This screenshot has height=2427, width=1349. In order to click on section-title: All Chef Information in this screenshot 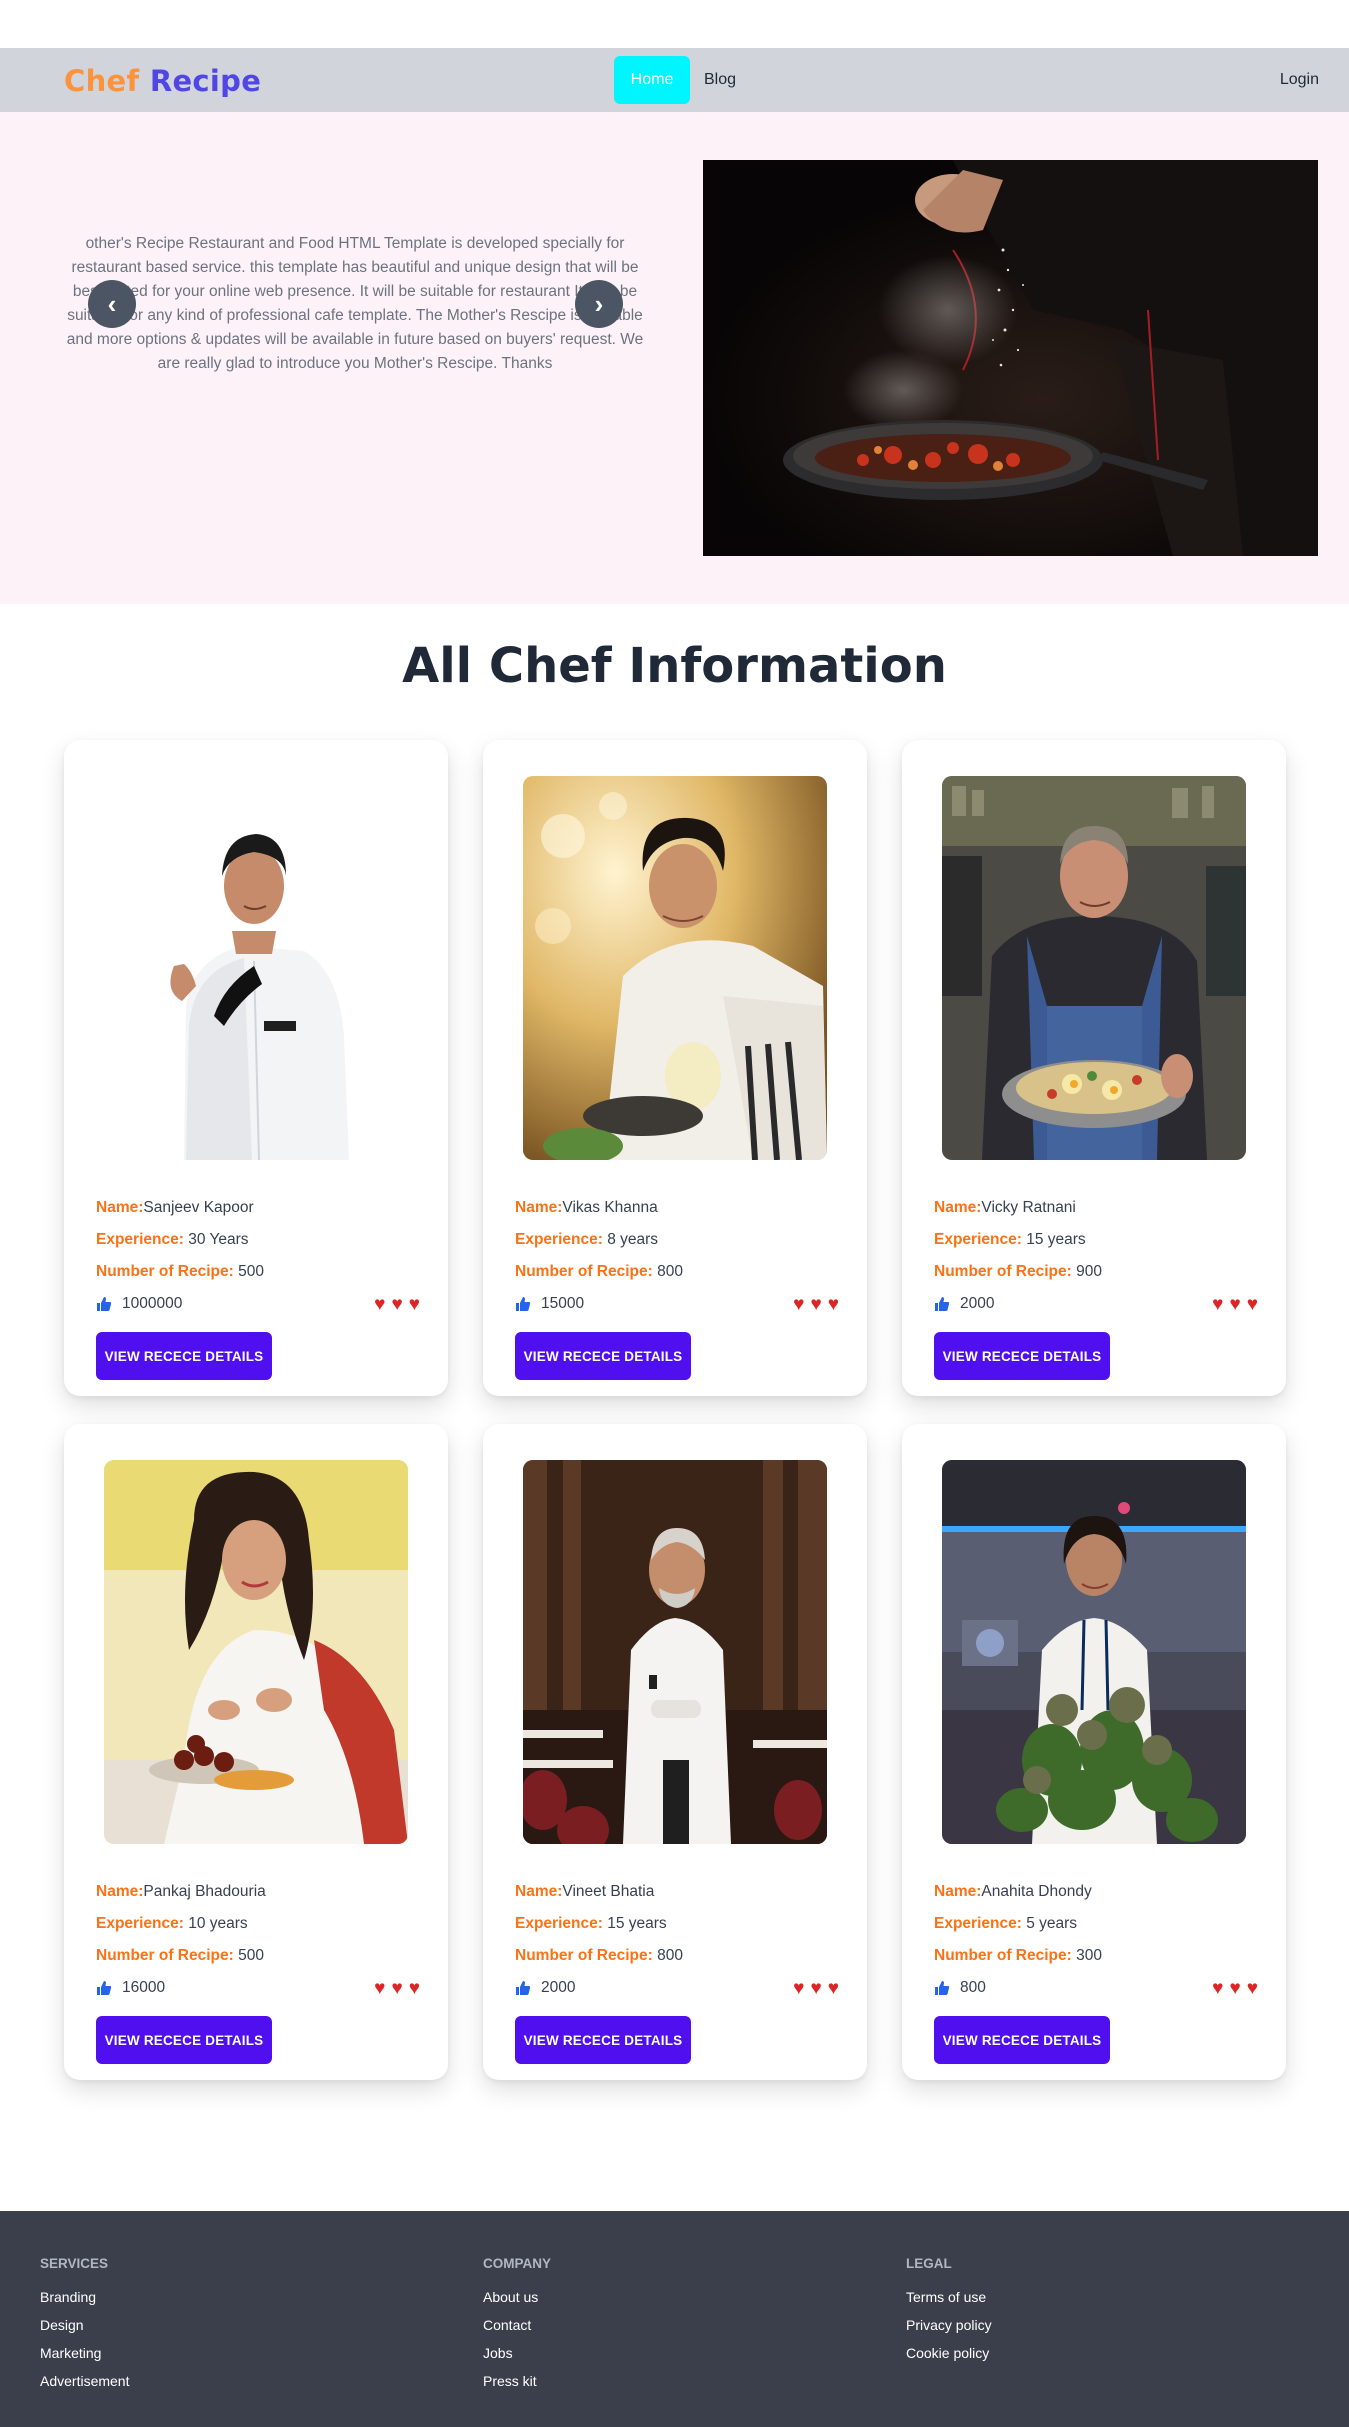, I will do `click(674, 666)`.